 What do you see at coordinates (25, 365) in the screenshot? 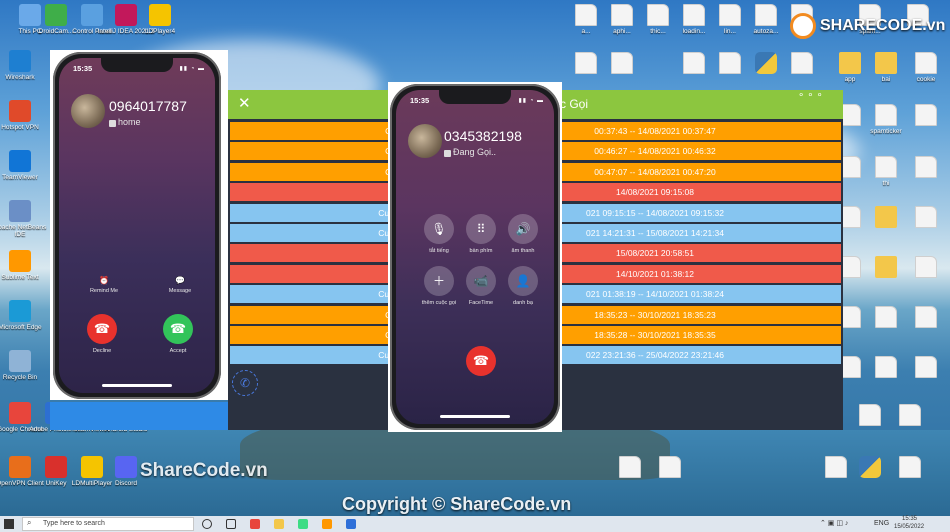
I see `desktop-icon: Recycle Bin` at bounding box center [25, 365].